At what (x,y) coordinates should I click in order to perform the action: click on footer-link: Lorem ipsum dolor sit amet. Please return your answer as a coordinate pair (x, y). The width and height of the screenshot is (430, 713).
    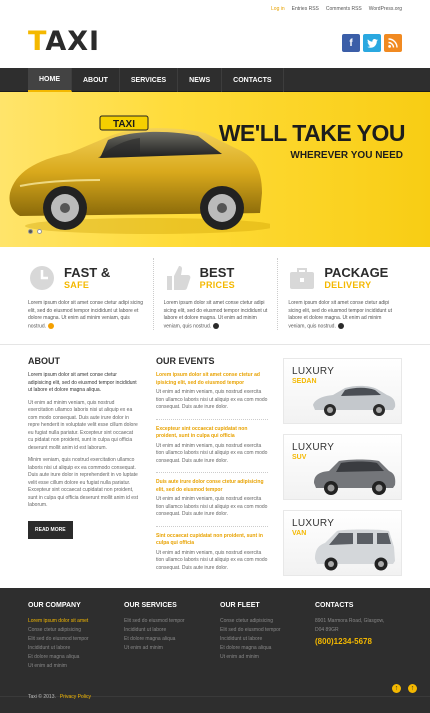
    Looking at the image, I should click on (74, 621).